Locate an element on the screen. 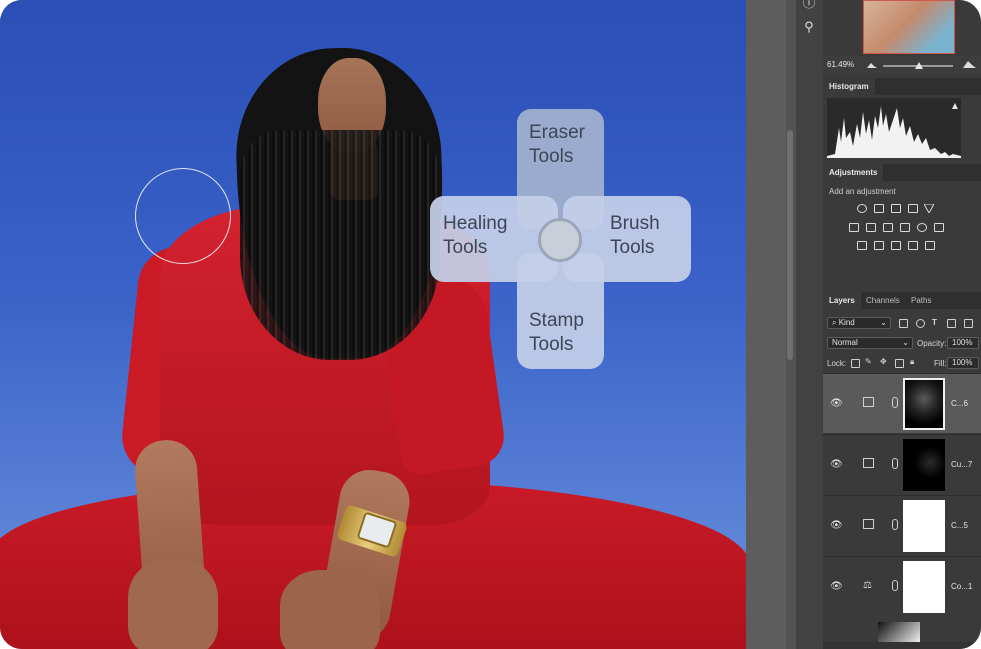  channel-mixer-icon is located at coordinates (922, 227).